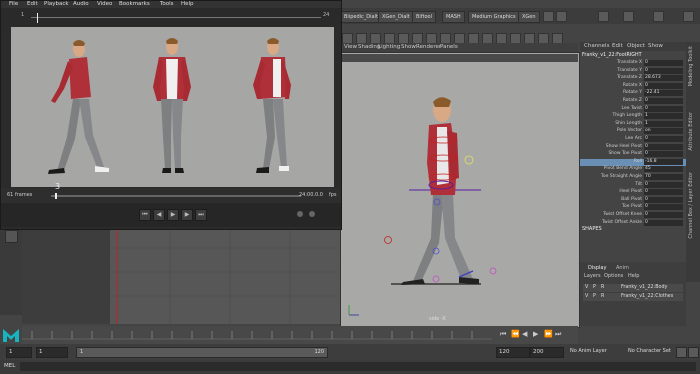 This screenshot has width=700, height=374. I want to click on playback-end-field: 120, so click(513, 352).